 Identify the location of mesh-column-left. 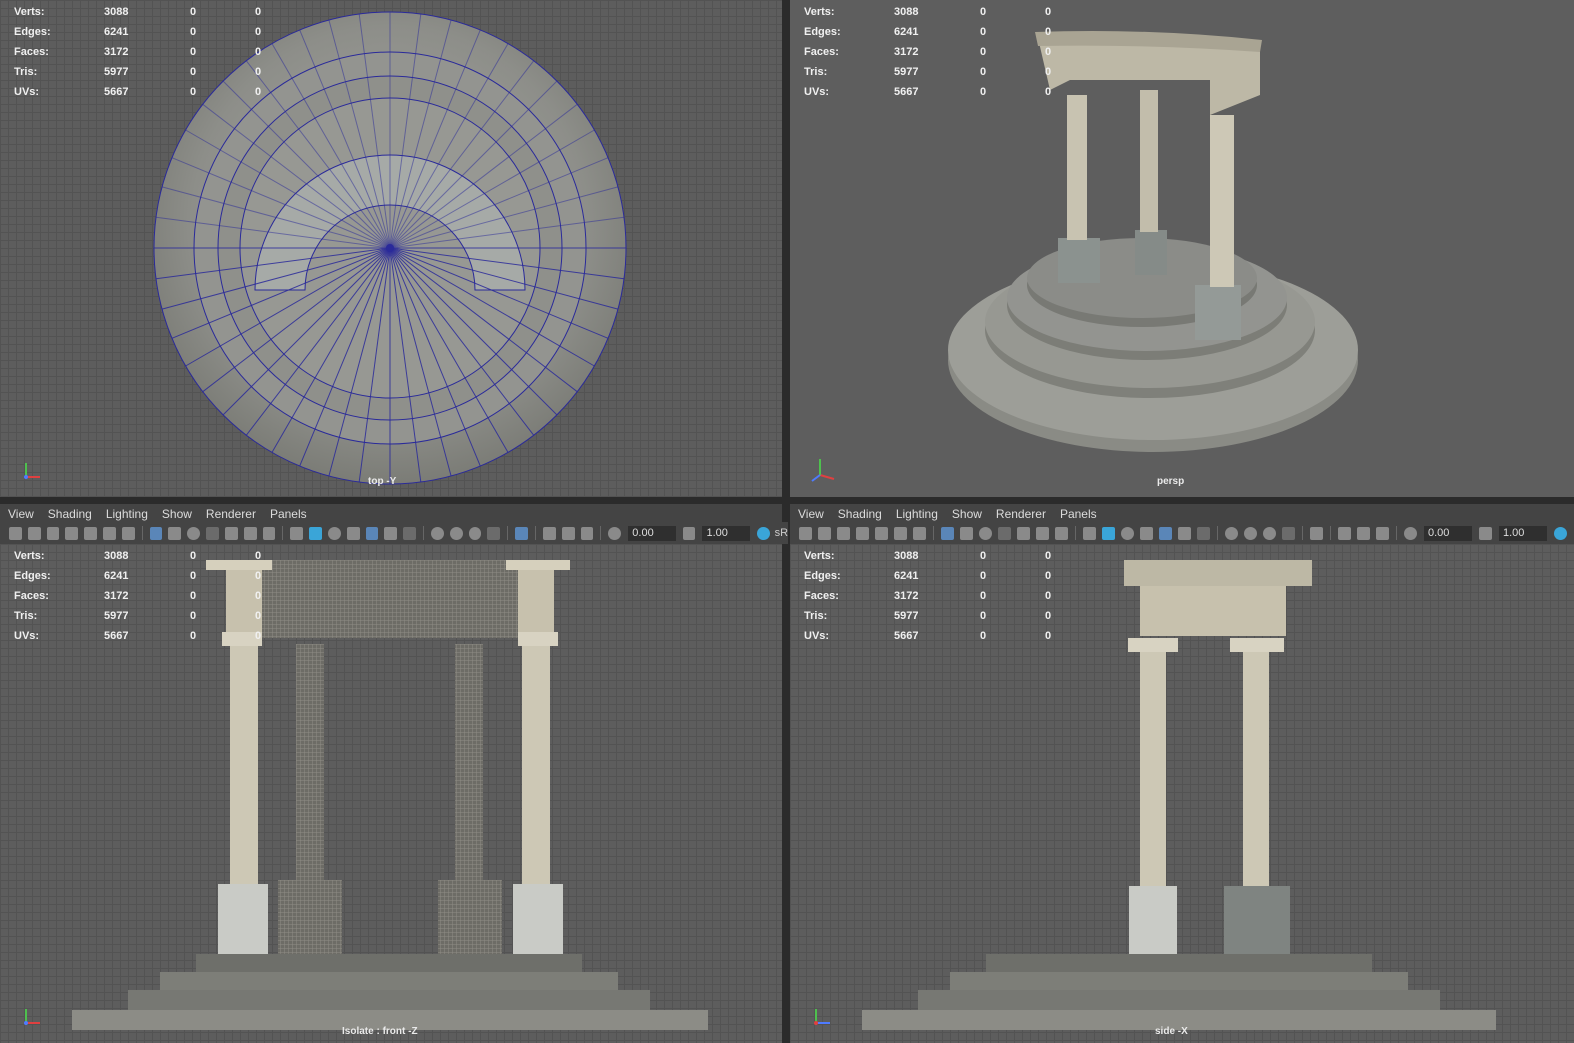
(310, 762).